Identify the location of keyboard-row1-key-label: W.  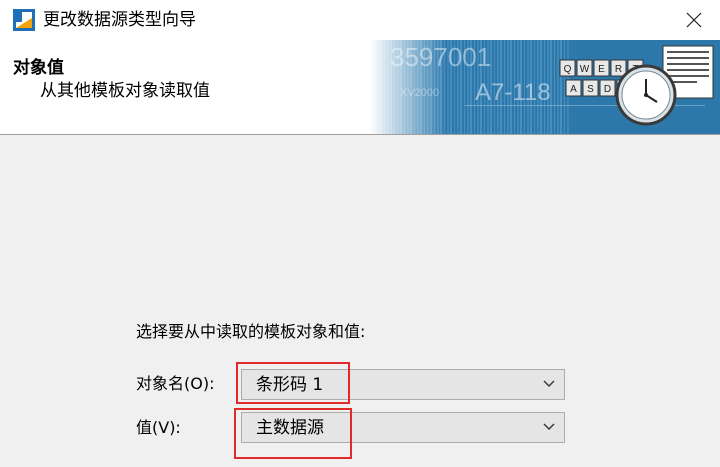
(585, 69).